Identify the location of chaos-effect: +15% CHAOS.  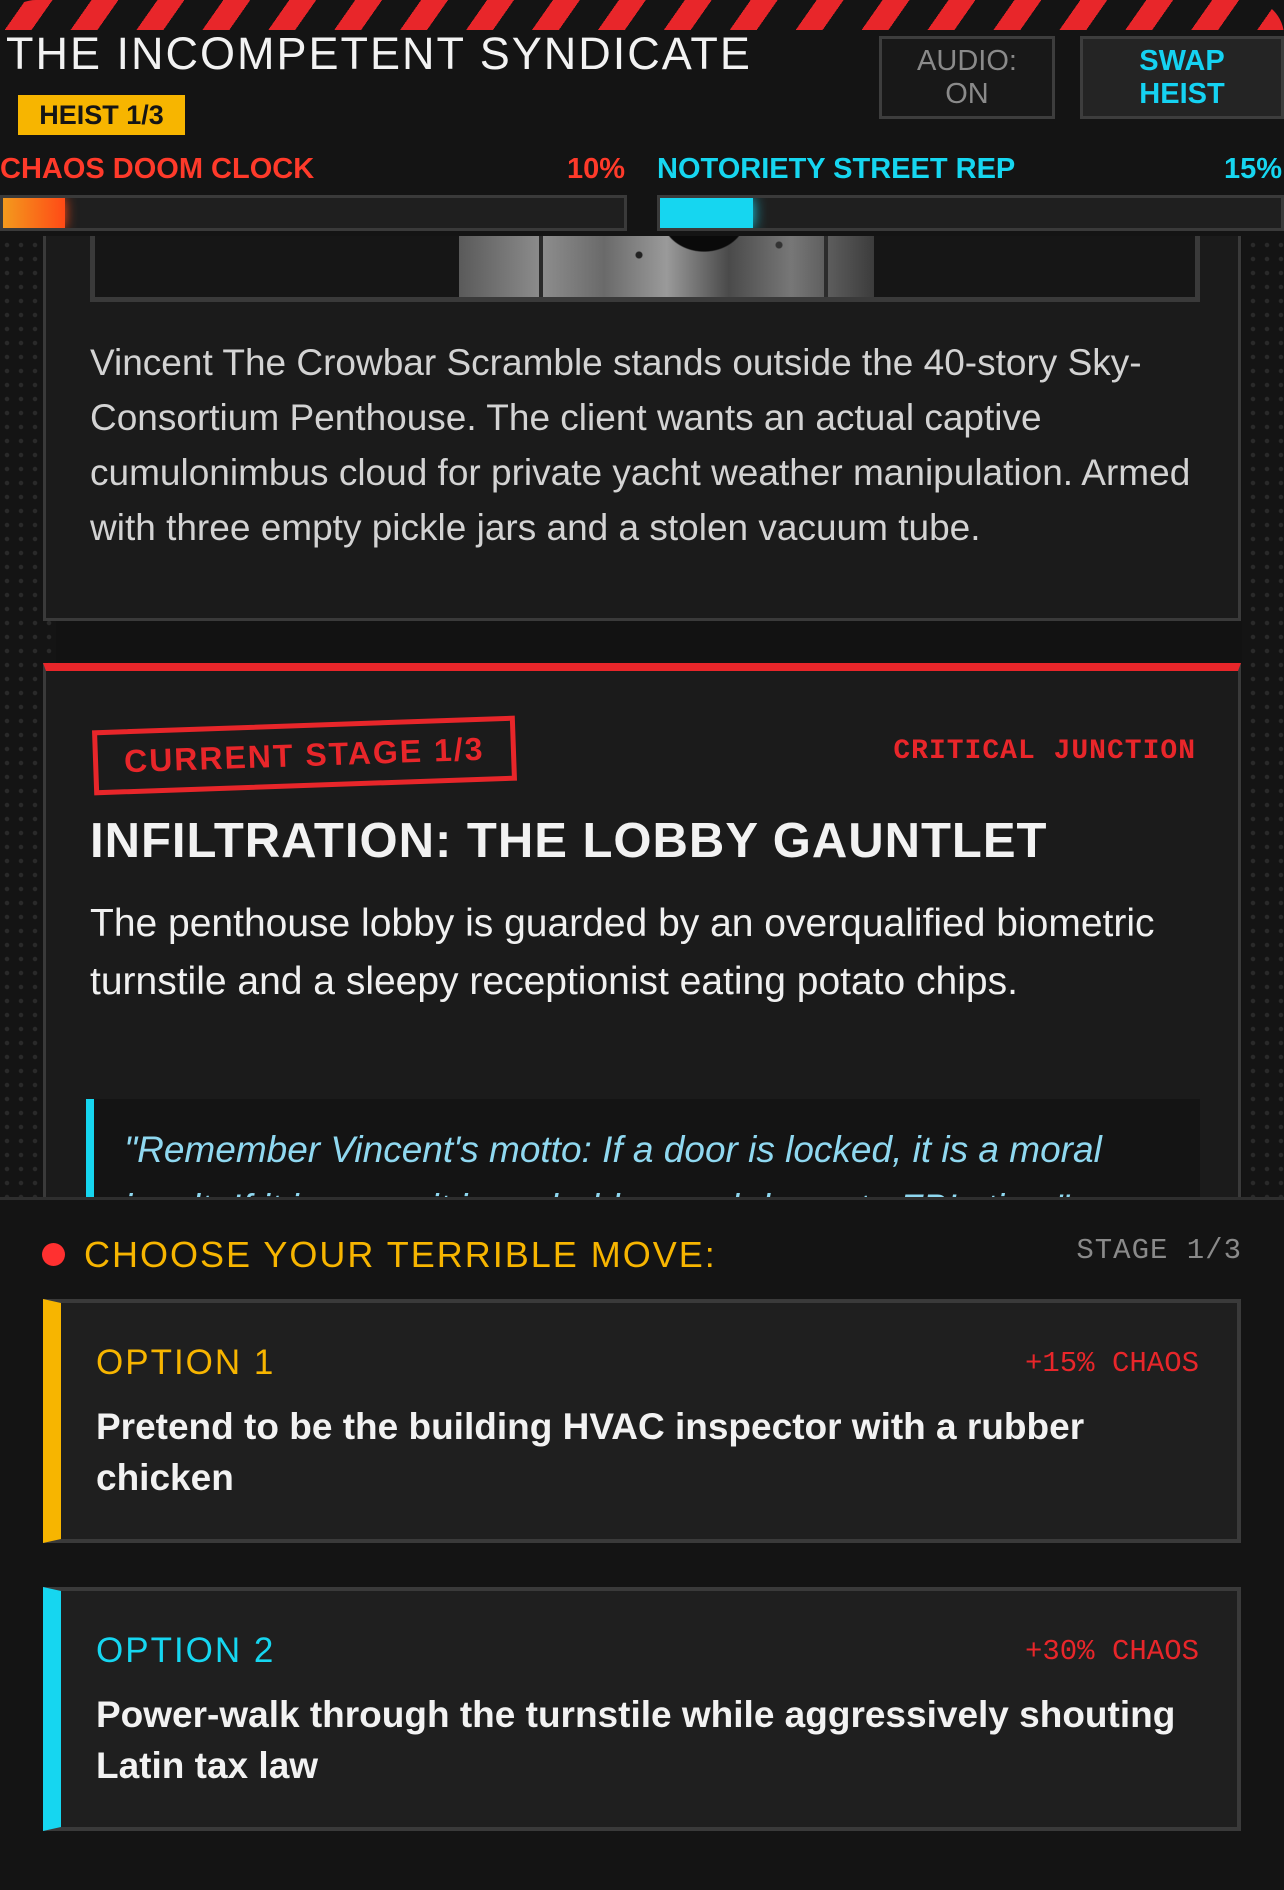
(1111, 1363).